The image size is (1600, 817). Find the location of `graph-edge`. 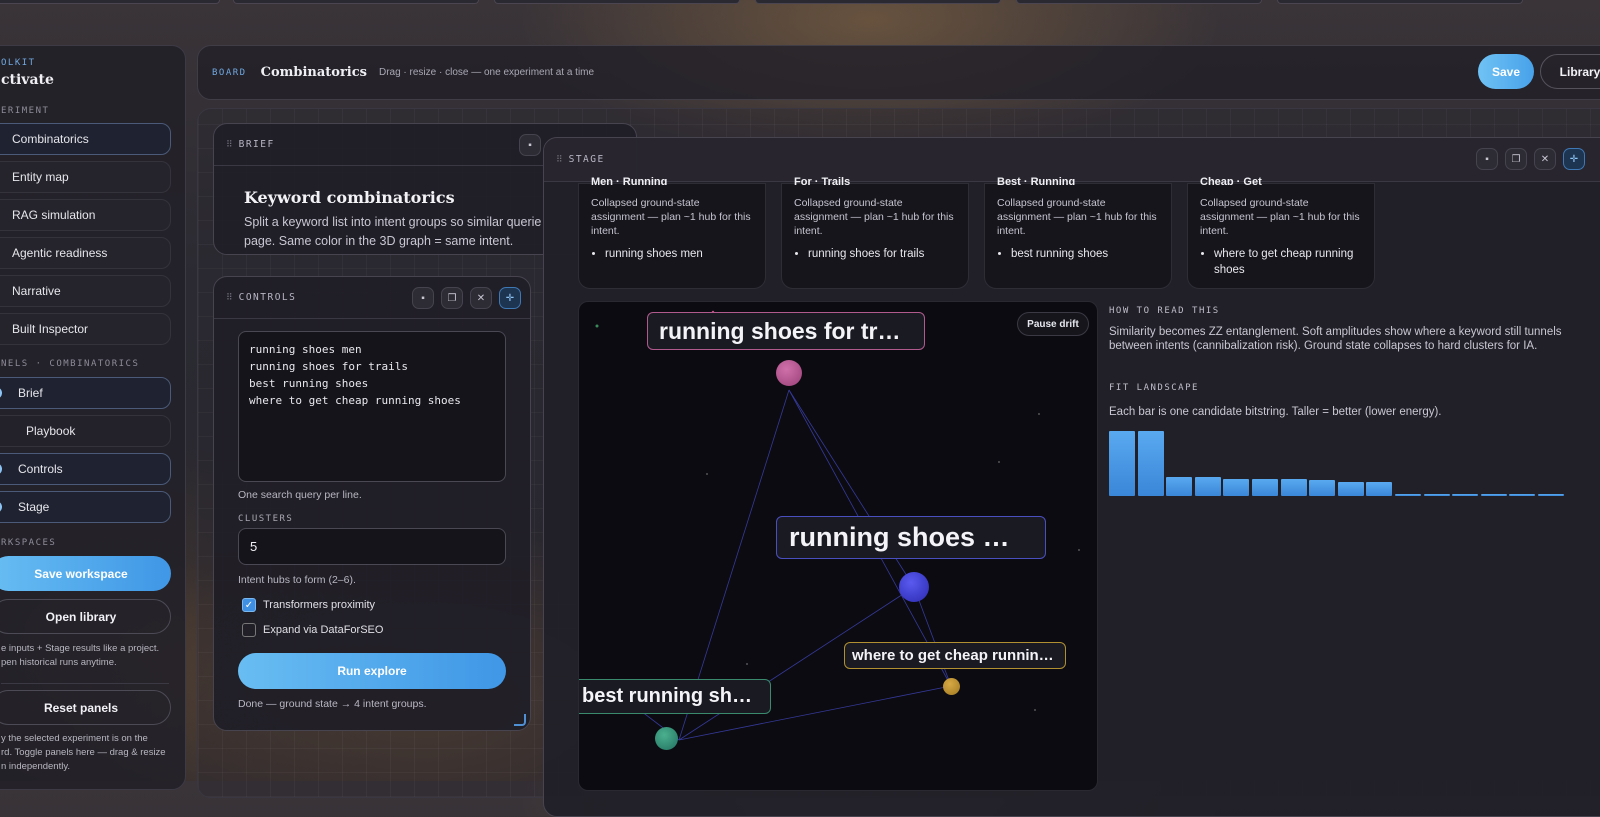

graph-edge is located at coordinates (932, 636).